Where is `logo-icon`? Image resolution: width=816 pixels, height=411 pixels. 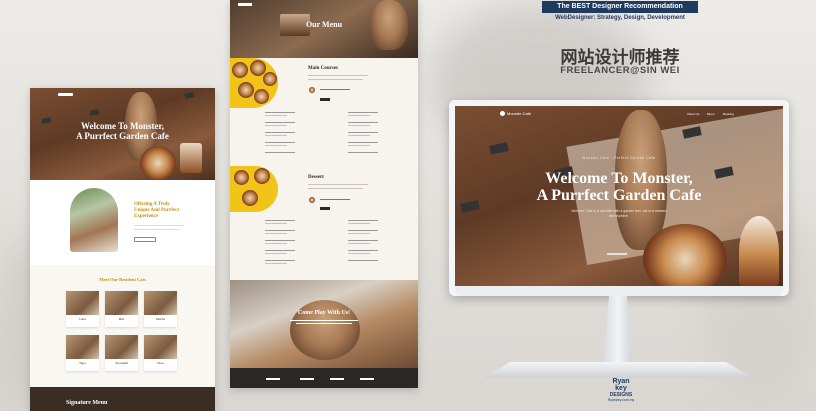
logo-icon is located at coordinates (502, 114).